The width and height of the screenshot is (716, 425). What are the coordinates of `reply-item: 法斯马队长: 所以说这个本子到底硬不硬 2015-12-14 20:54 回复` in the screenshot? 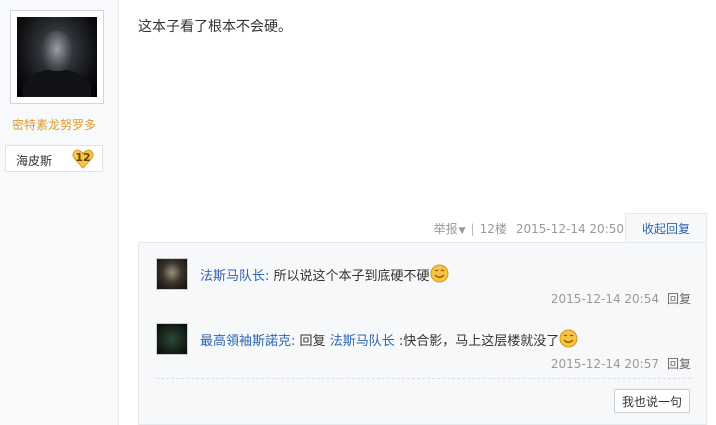 It's located at (423, 288).